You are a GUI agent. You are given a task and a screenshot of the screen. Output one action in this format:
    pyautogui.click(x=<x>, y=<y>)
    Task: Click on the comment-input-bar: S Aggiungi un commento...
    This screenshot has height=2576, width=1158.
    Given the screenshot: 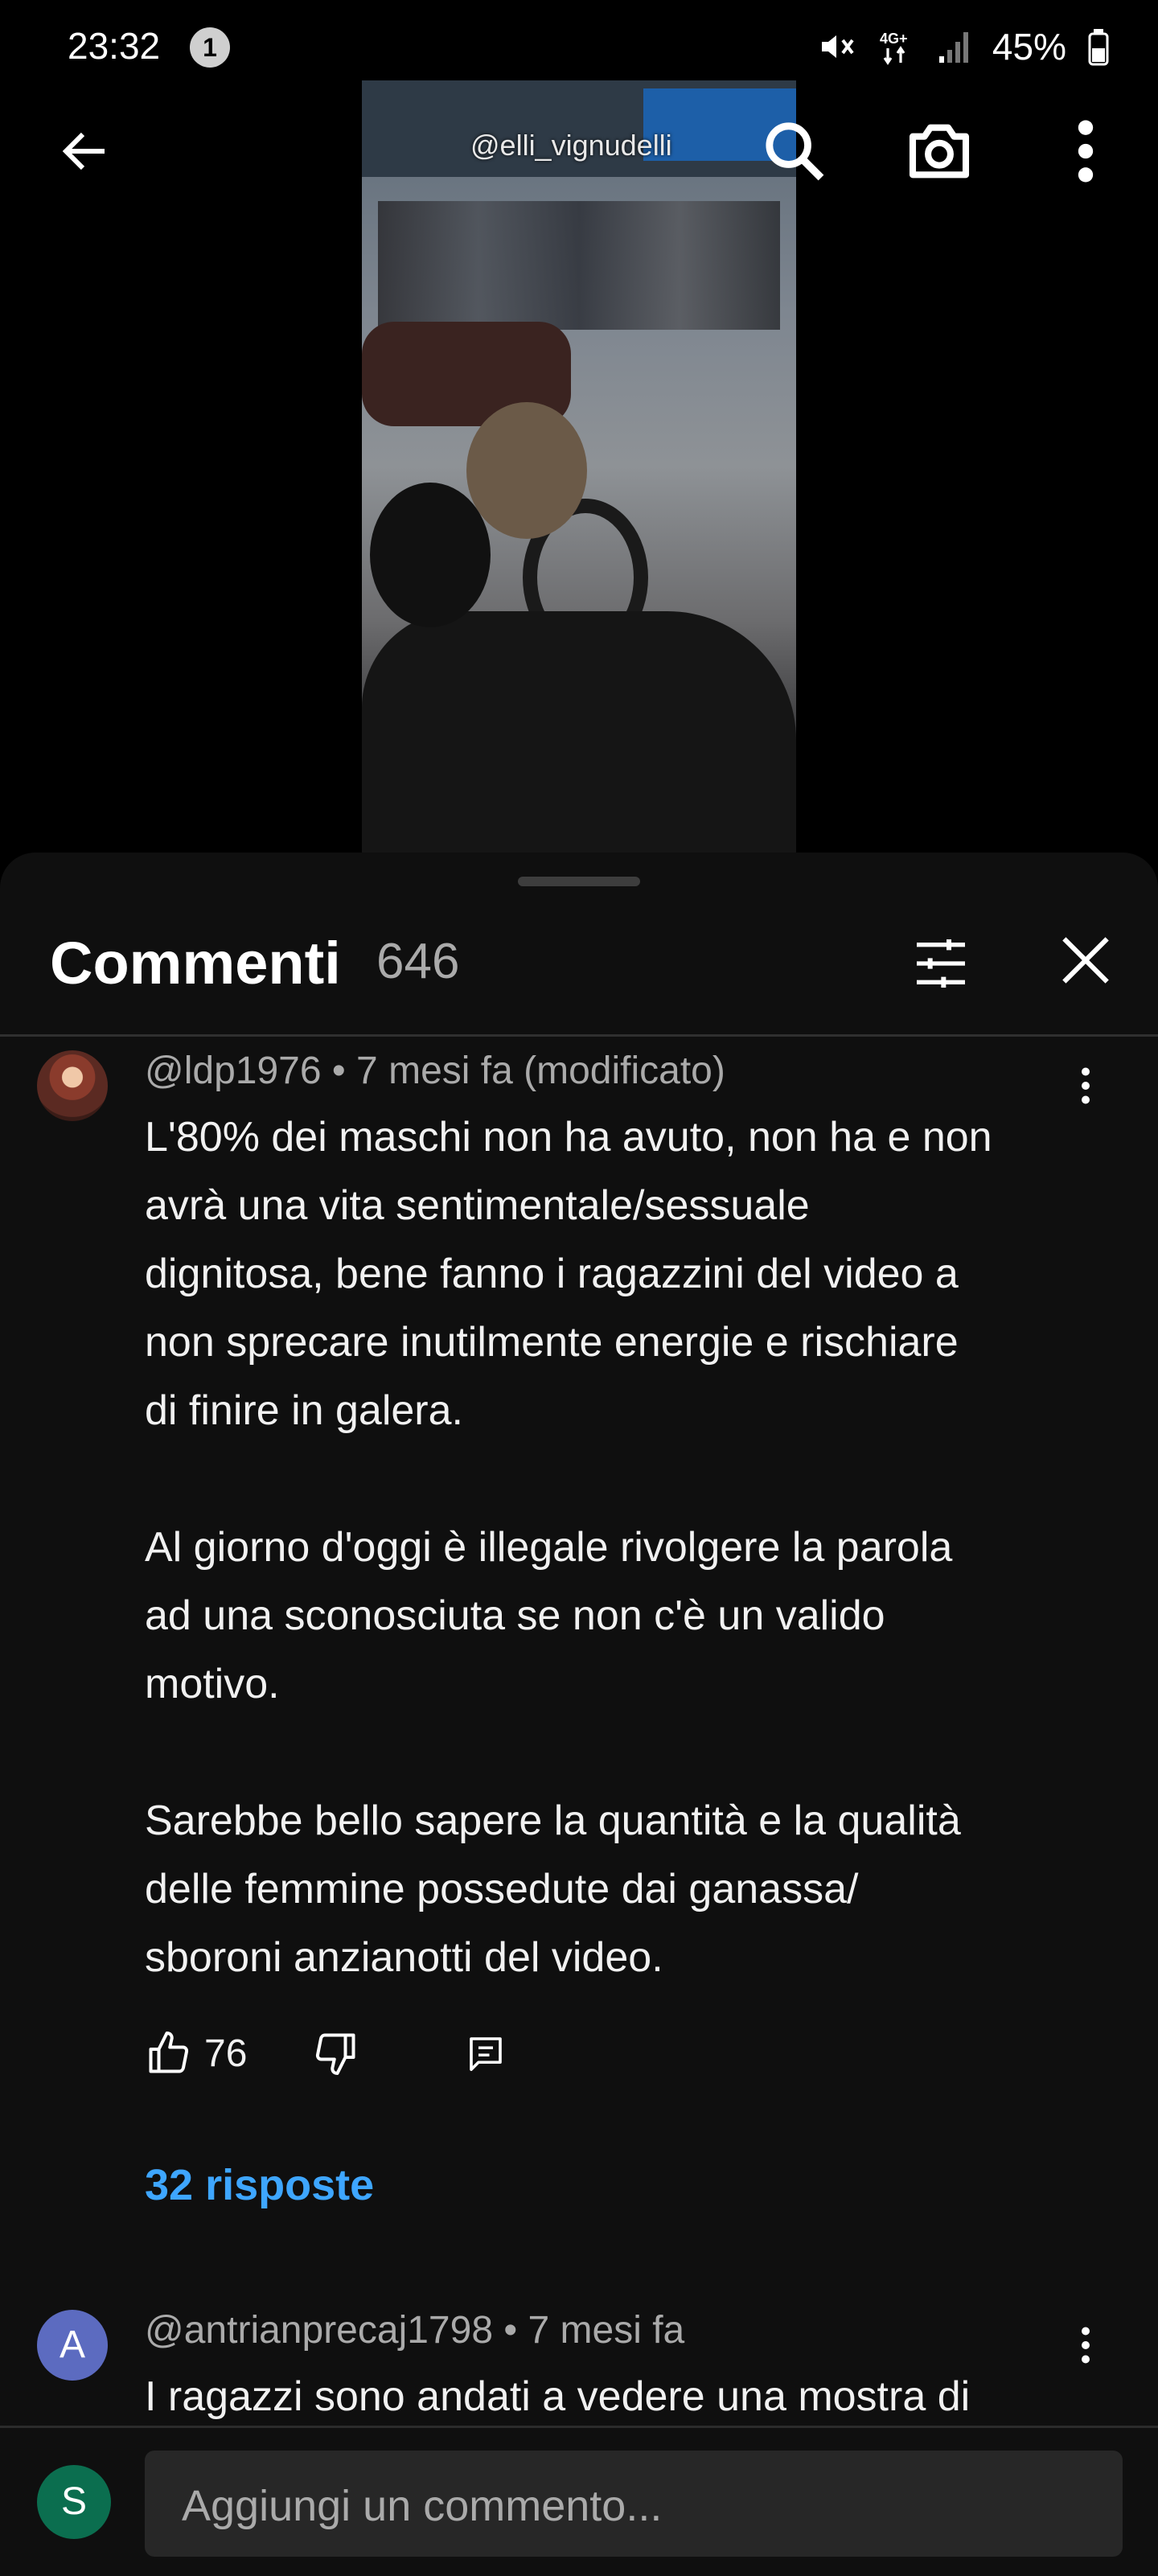 What is the action you would take?
    pyautogui.click(x=579, y=2501)
    